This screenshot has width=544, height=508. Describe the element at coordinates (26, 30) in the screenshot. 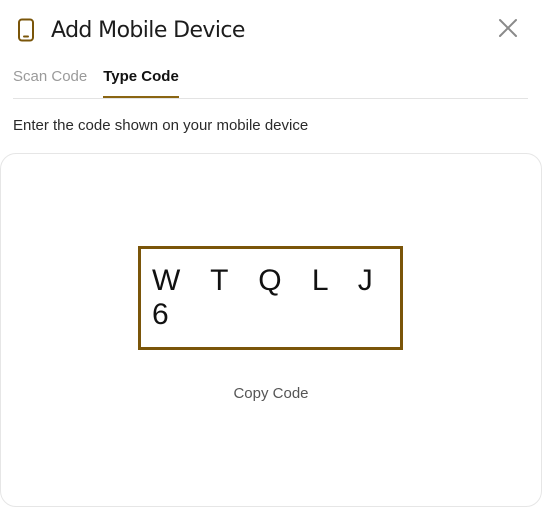

I see `mobile-phone-icon` at that location.